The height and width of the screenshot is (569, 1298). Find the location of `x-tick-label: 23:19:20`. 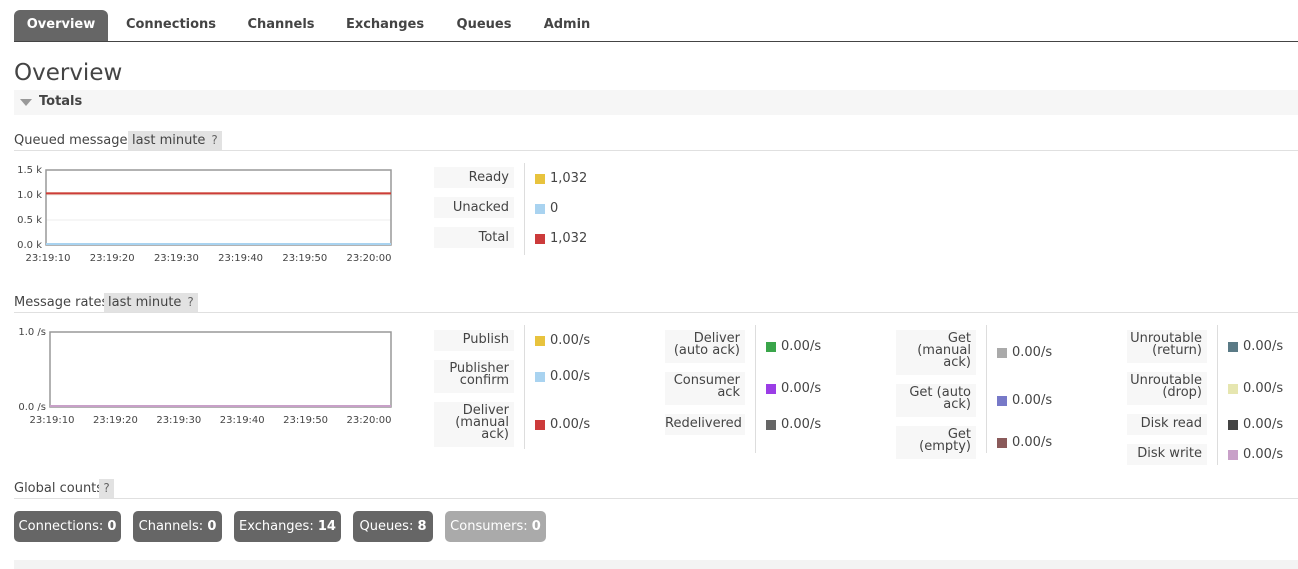

x-tick-label: 23:19:20 is located at coordinates (112, 258).